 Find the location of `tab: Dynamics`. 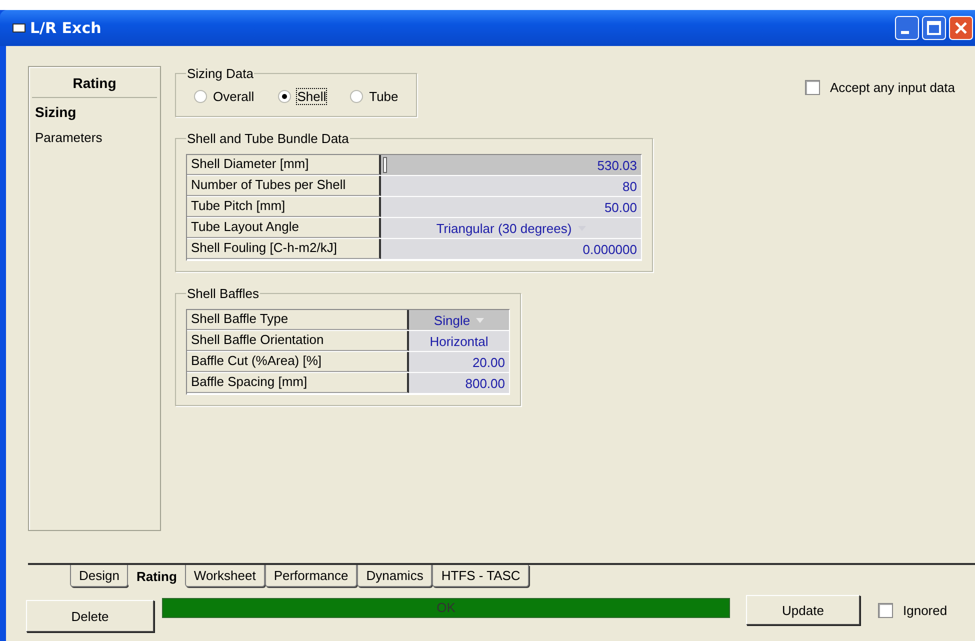

tab: Dynamics is located at coordinates (394, 576).